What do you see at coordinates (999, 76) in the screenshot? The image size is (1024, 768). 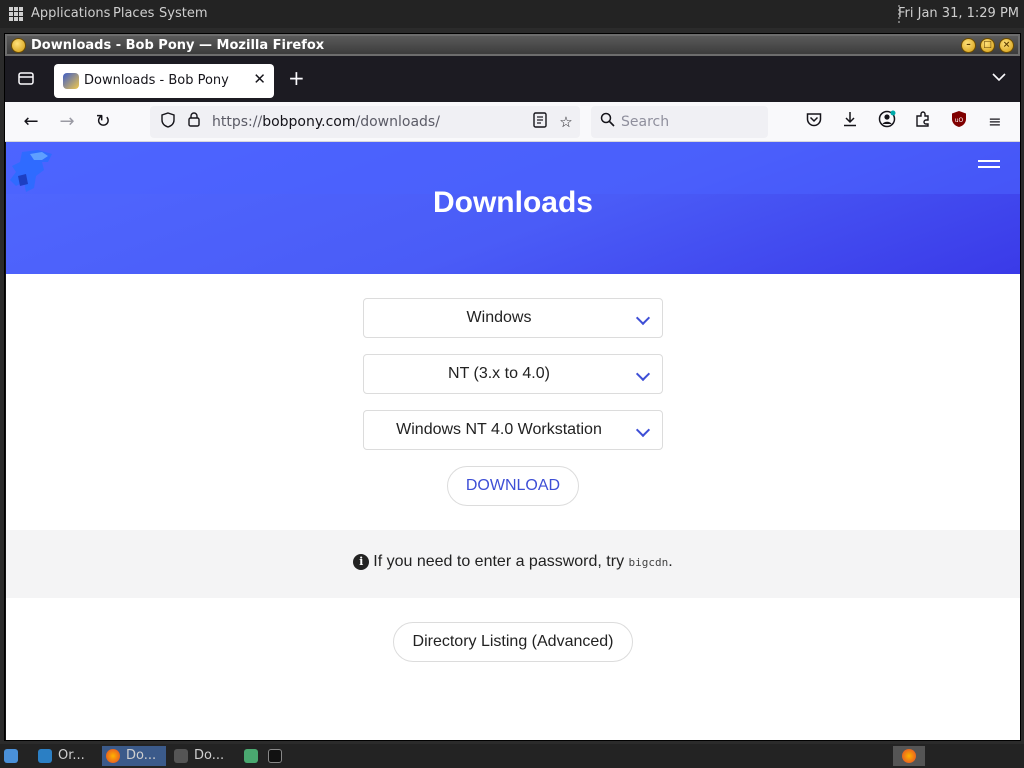 I see `list-all-tabs-icon` at bounding box center [999, 76].